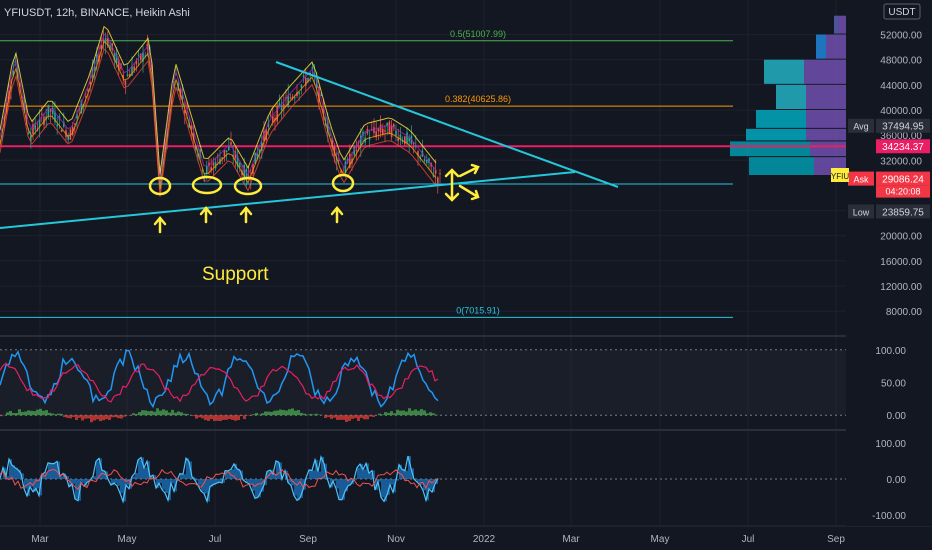 This screenshot has width=932, height=550. Describe the element at coordinates (215, 539) in the screenshot. I see `x-tick-label: Jul` at that location.